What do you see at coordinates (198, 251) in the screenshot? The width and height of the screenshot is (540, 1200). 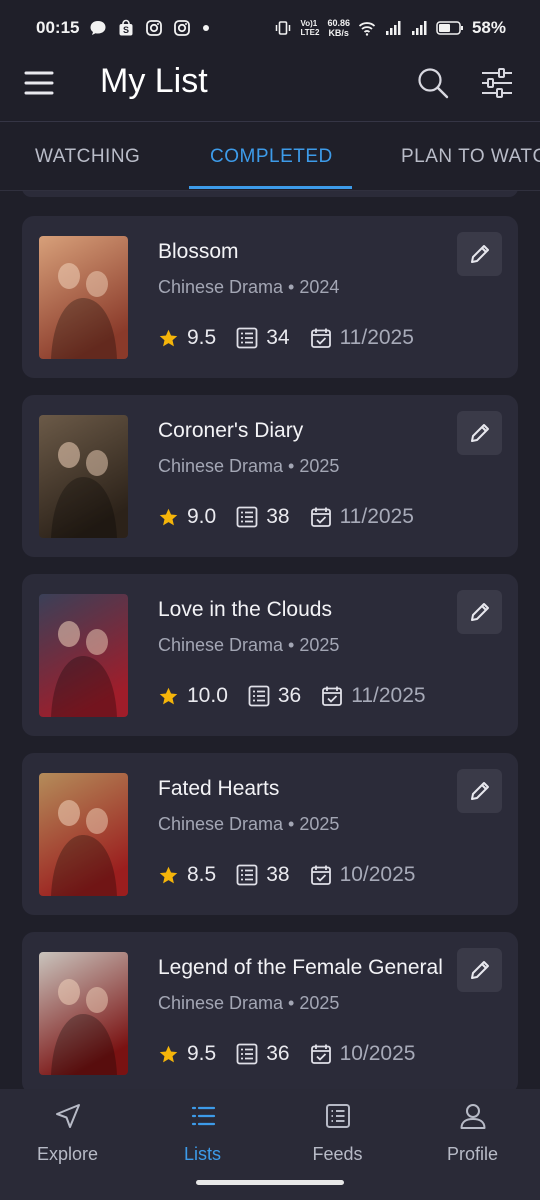 I see `item-title: Blossom` at bounding box center [198, 251].